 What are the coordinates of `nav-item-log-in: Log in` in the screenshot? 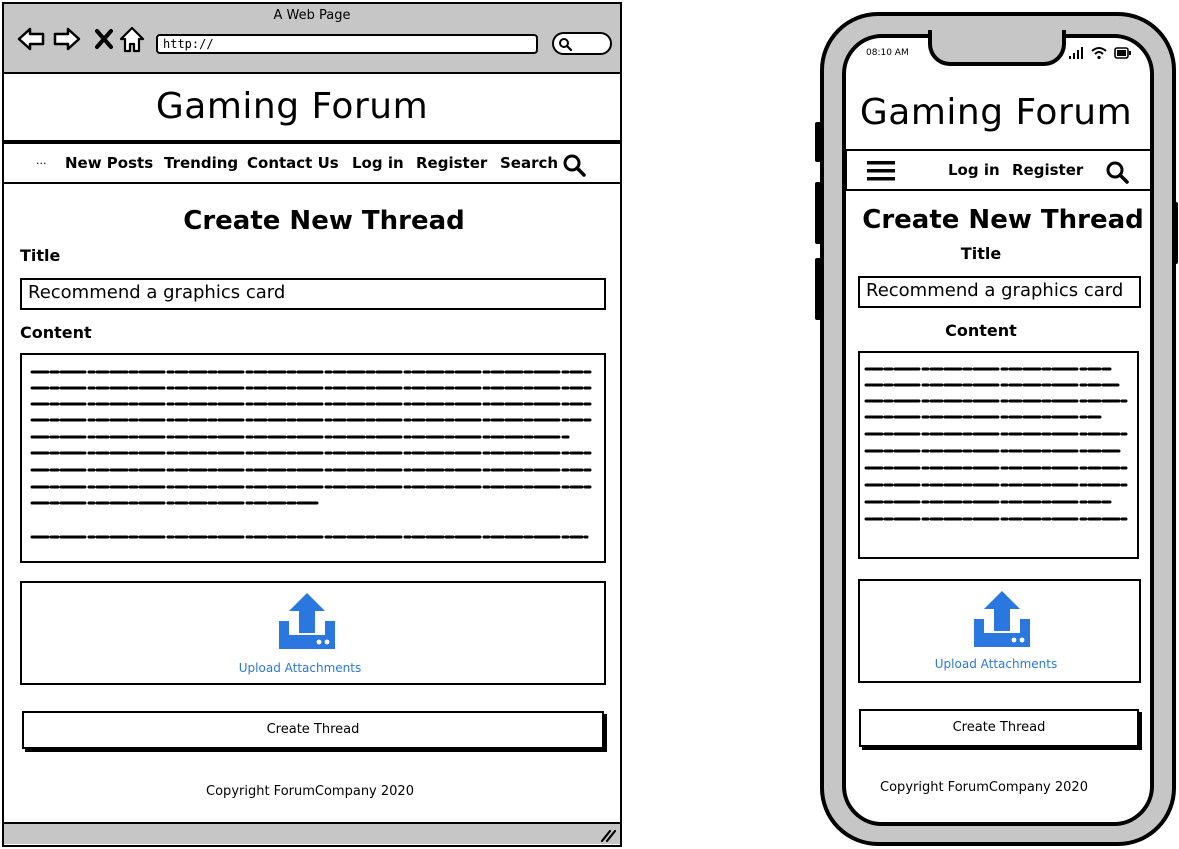 It's located at (378, 163).